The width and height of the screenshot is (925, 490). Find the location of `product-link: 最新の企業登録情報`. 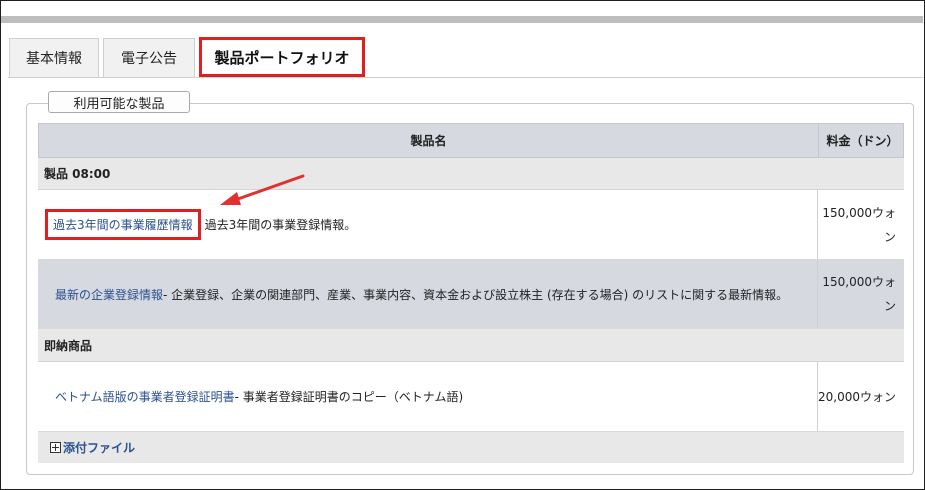

product-link: 最新の企業登録情報 is located at coordinates (109, 294).